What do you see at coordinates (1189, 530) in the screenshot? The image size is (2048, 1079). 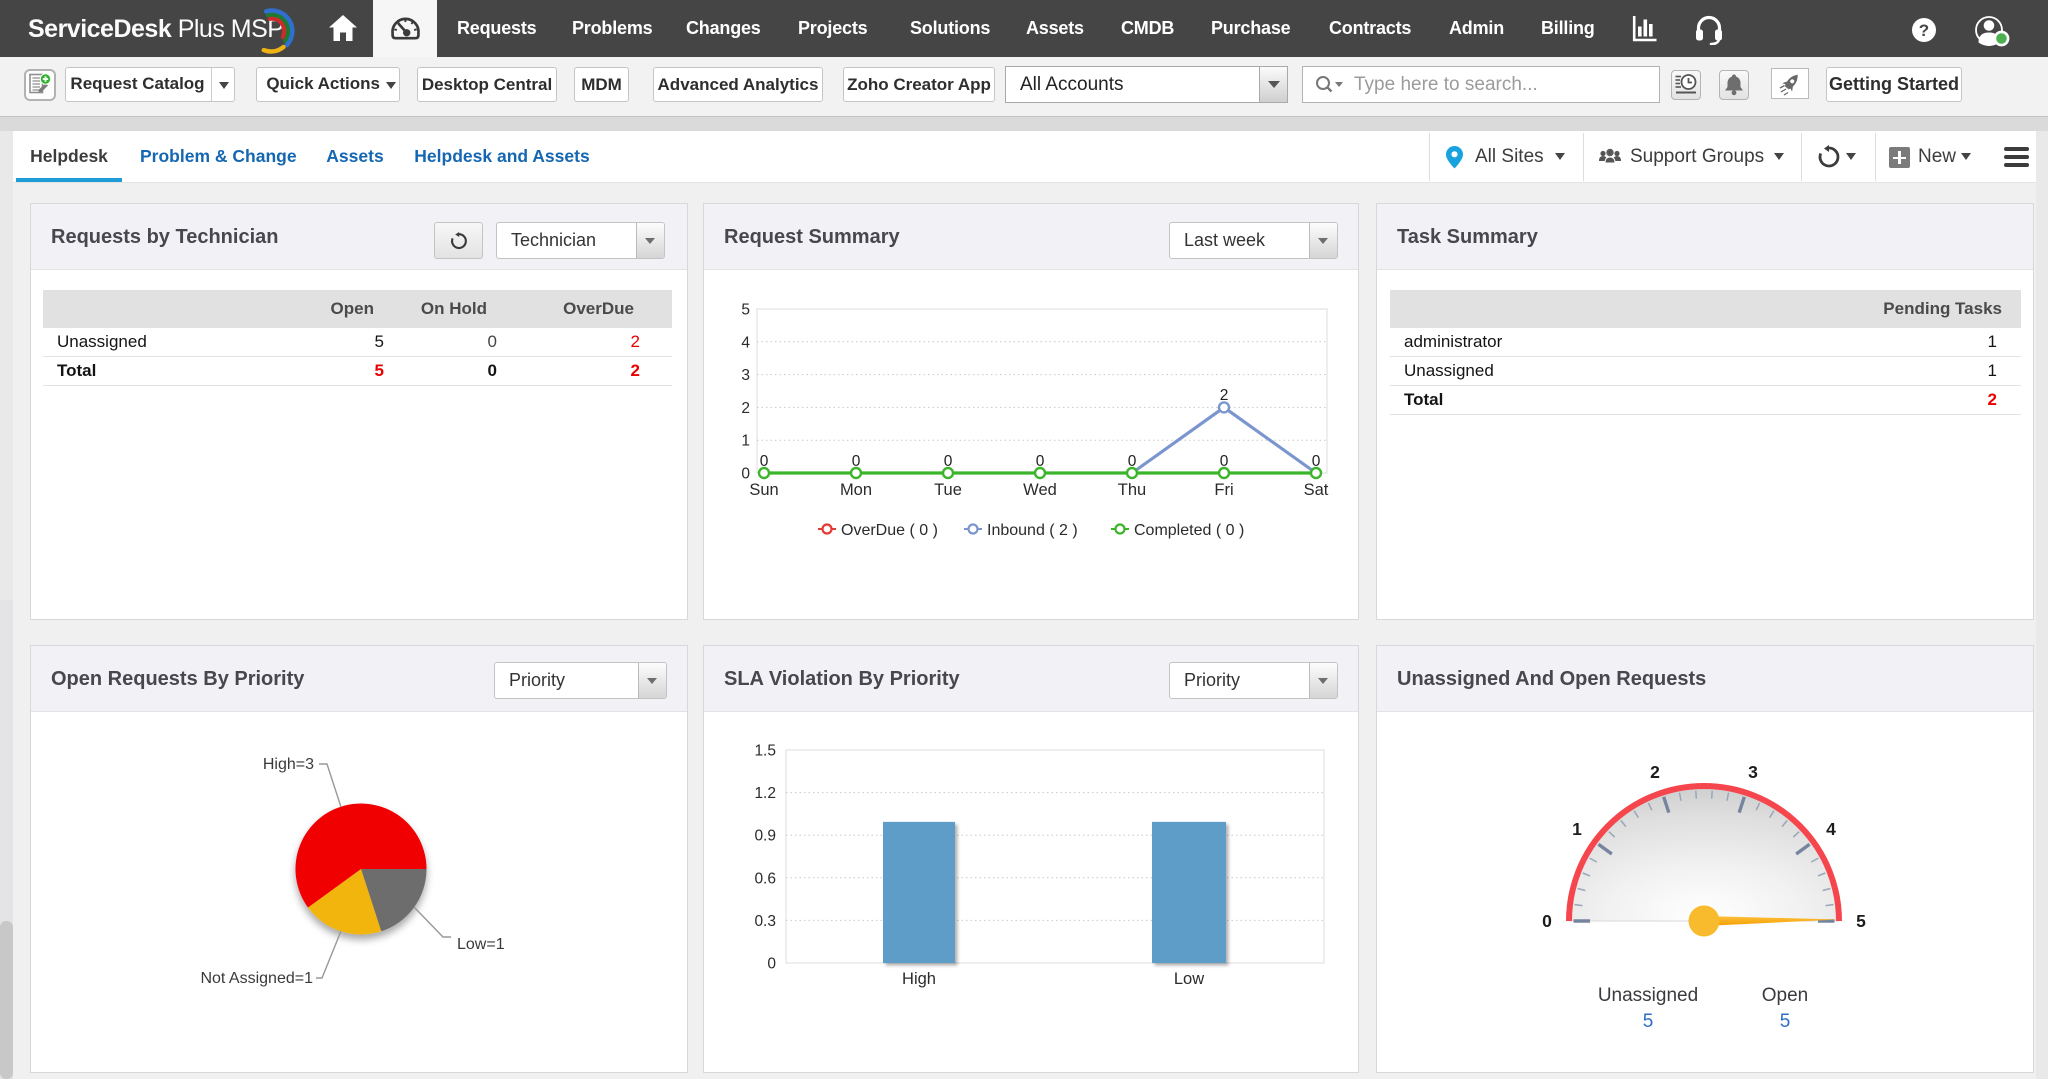 I see `svg-text: Completed ( 0 )` at bounding box center [1189, 530].